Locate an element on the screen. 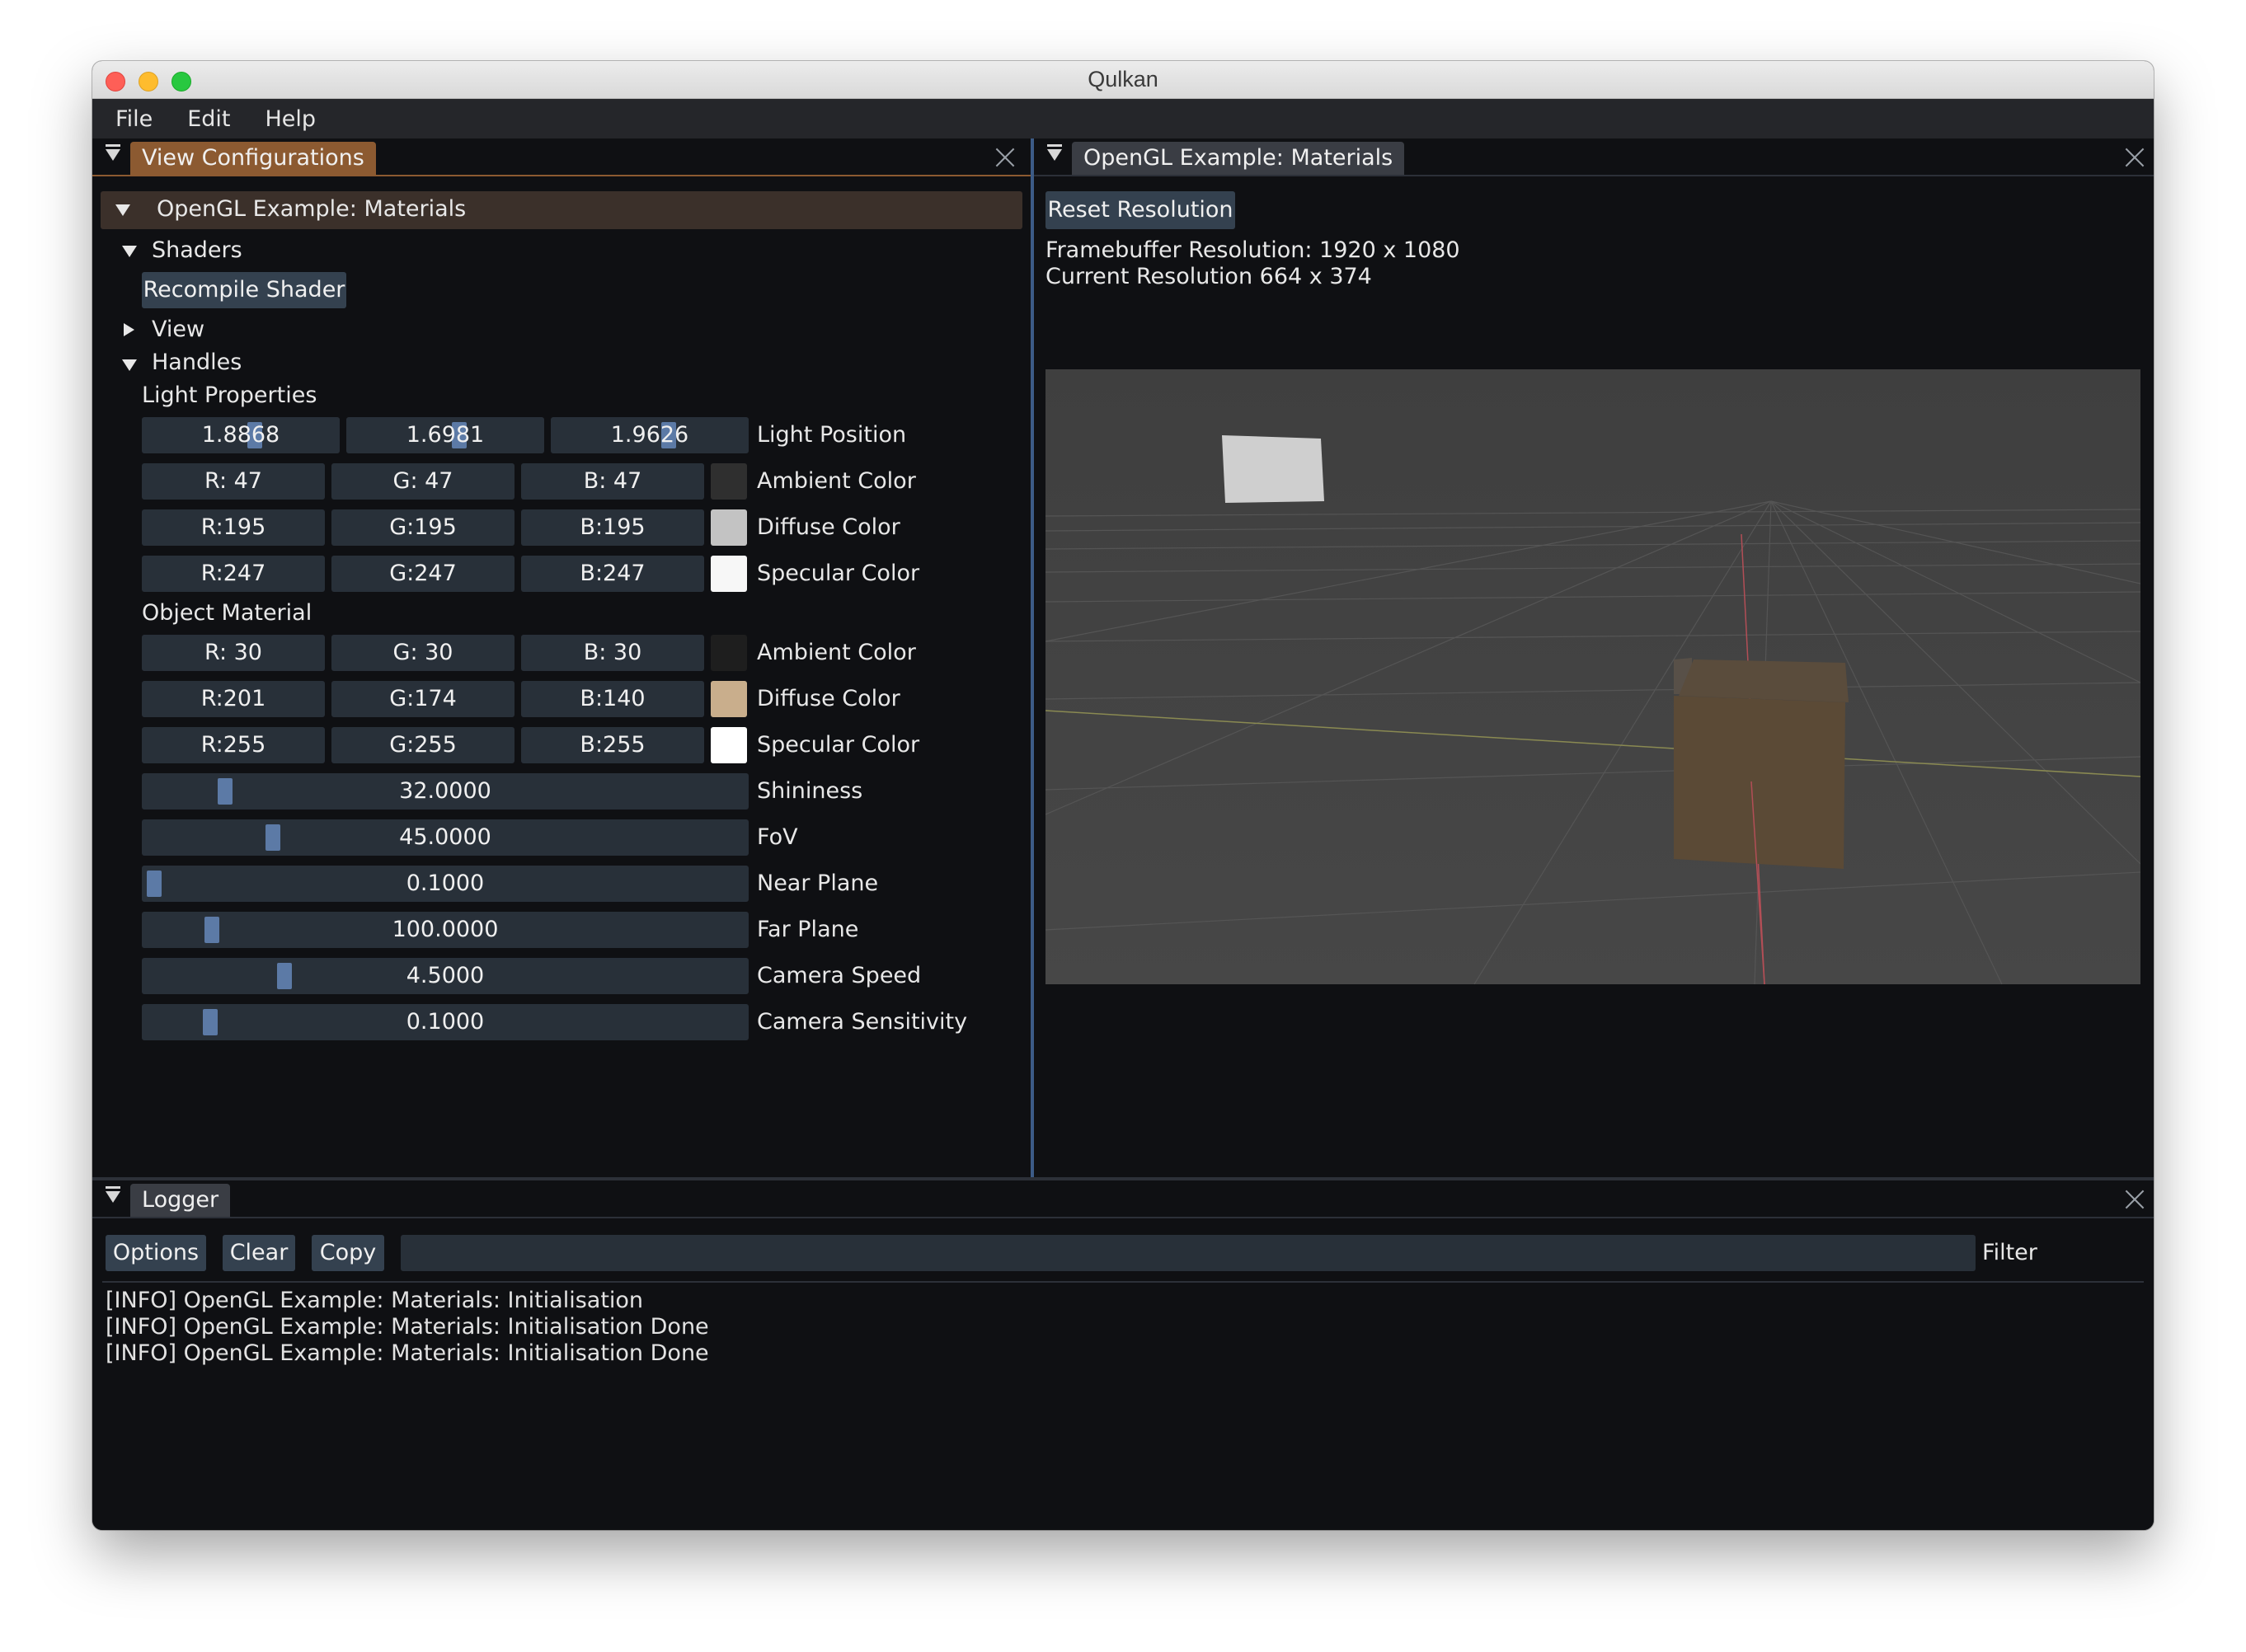 The image size is (2246, 1652). object-specular-b-field: B:255 is located at coordinates (612, 745).